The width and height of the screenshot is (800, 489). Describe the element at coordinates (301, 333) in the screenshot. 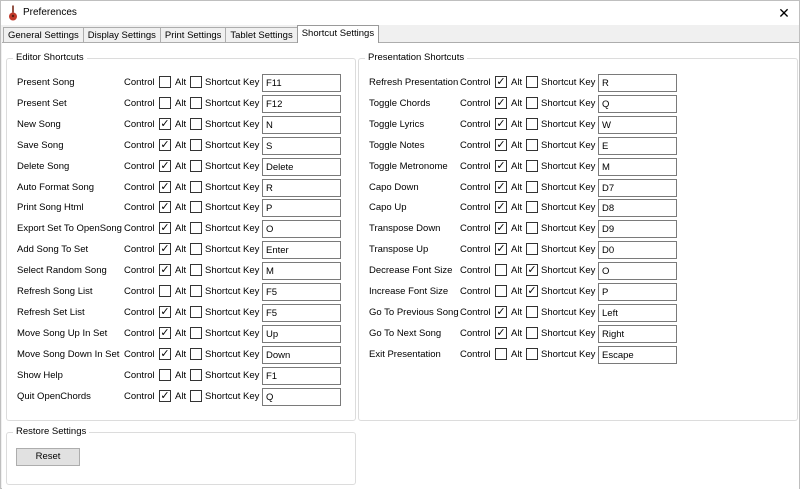

I see `shortcut-key-field: Up` at that location.